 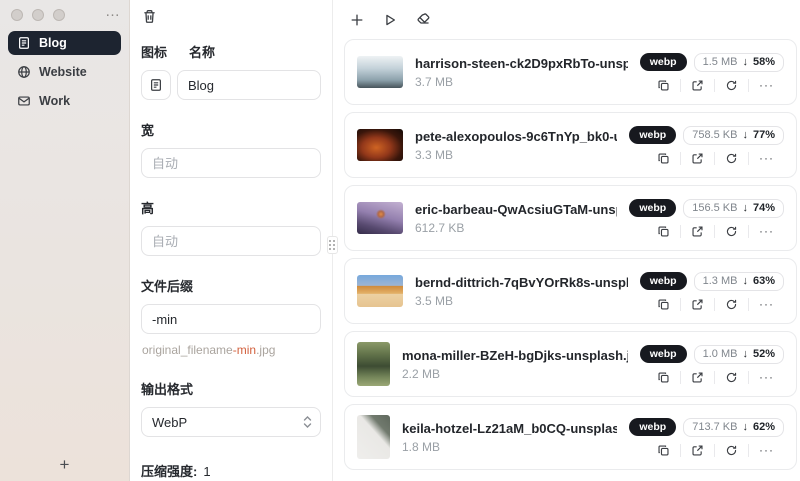 I want to click on suffix-input, so click(x=231, y=319).